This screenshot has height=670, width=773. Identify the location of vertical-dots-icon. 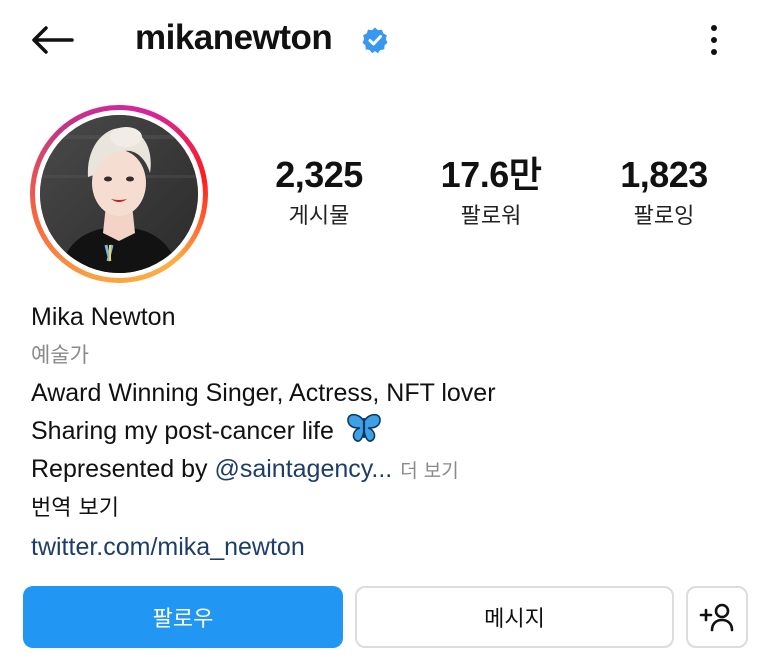
(714, 28).